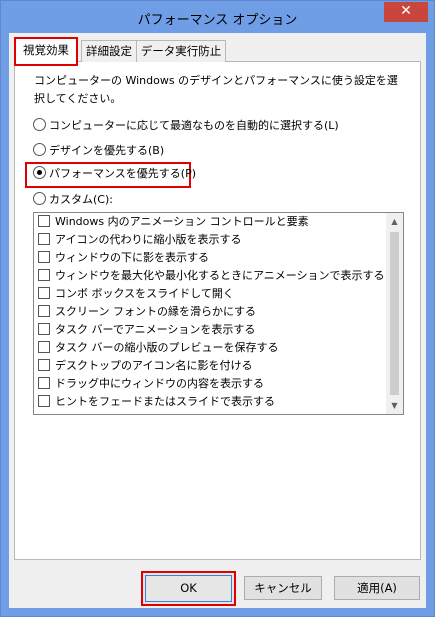  I want to click on window-frame-bottom, so click(217, 612).